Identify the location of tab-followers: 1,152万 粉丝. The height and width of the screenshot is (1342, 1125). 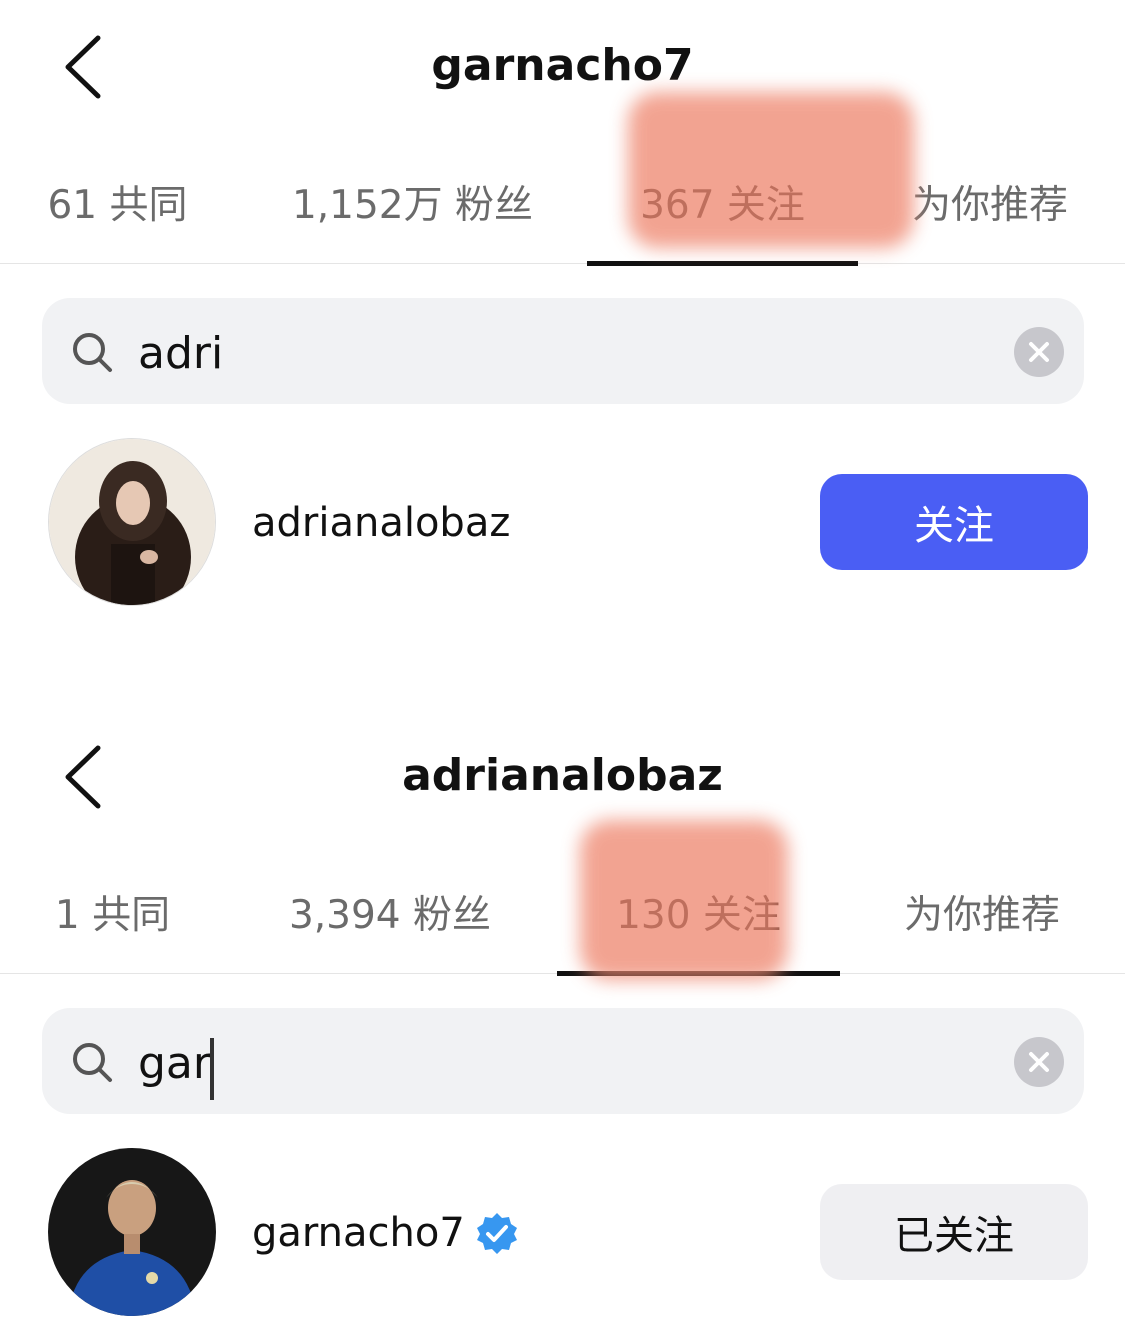
(412, 212).